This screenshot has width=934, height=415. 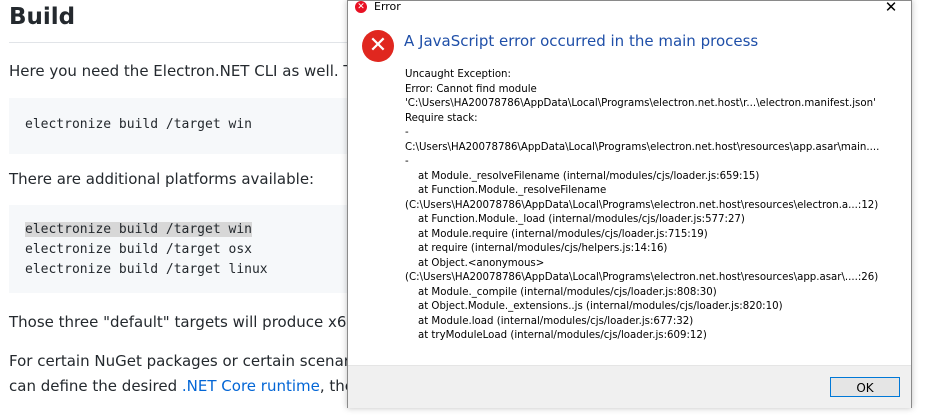 What do you see at coordinates (475, 263) in the screenshot?
I see `message-line: at Object.<anonymous>` at bounding box center [475, 263].